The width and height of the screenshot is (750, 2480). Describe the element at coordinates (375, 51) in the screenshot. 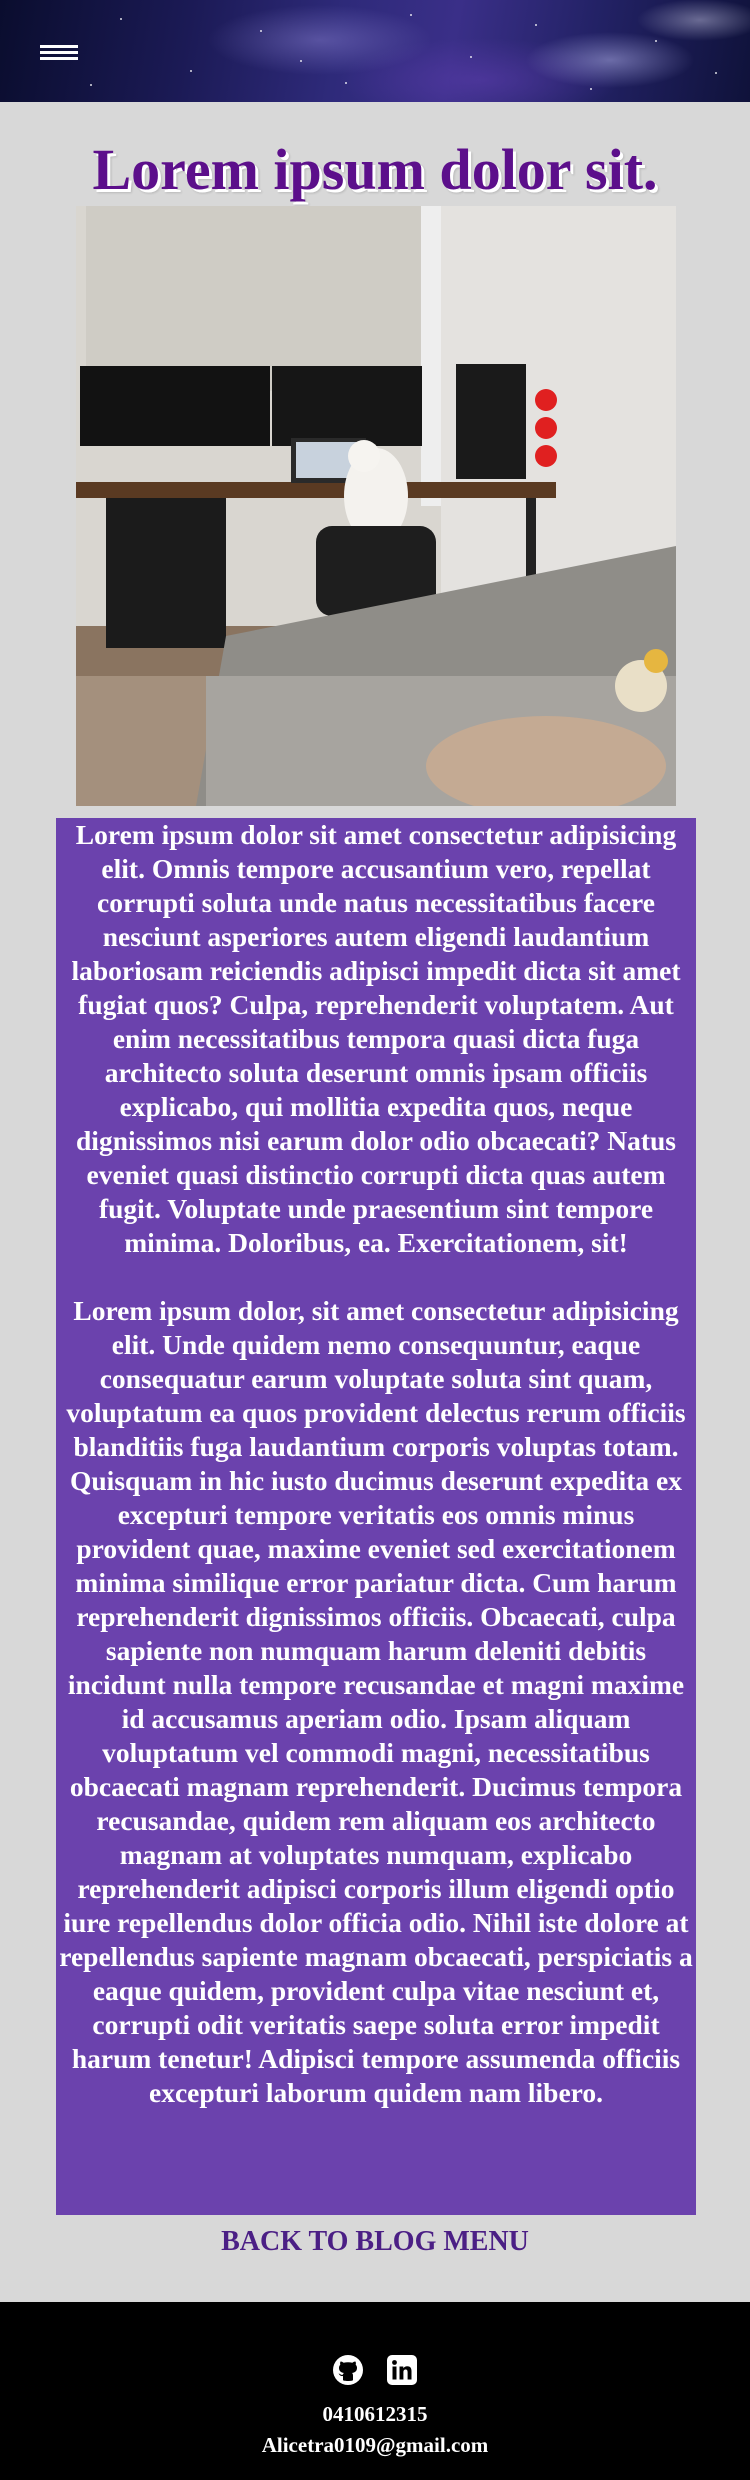

I see `site-header` at that location.